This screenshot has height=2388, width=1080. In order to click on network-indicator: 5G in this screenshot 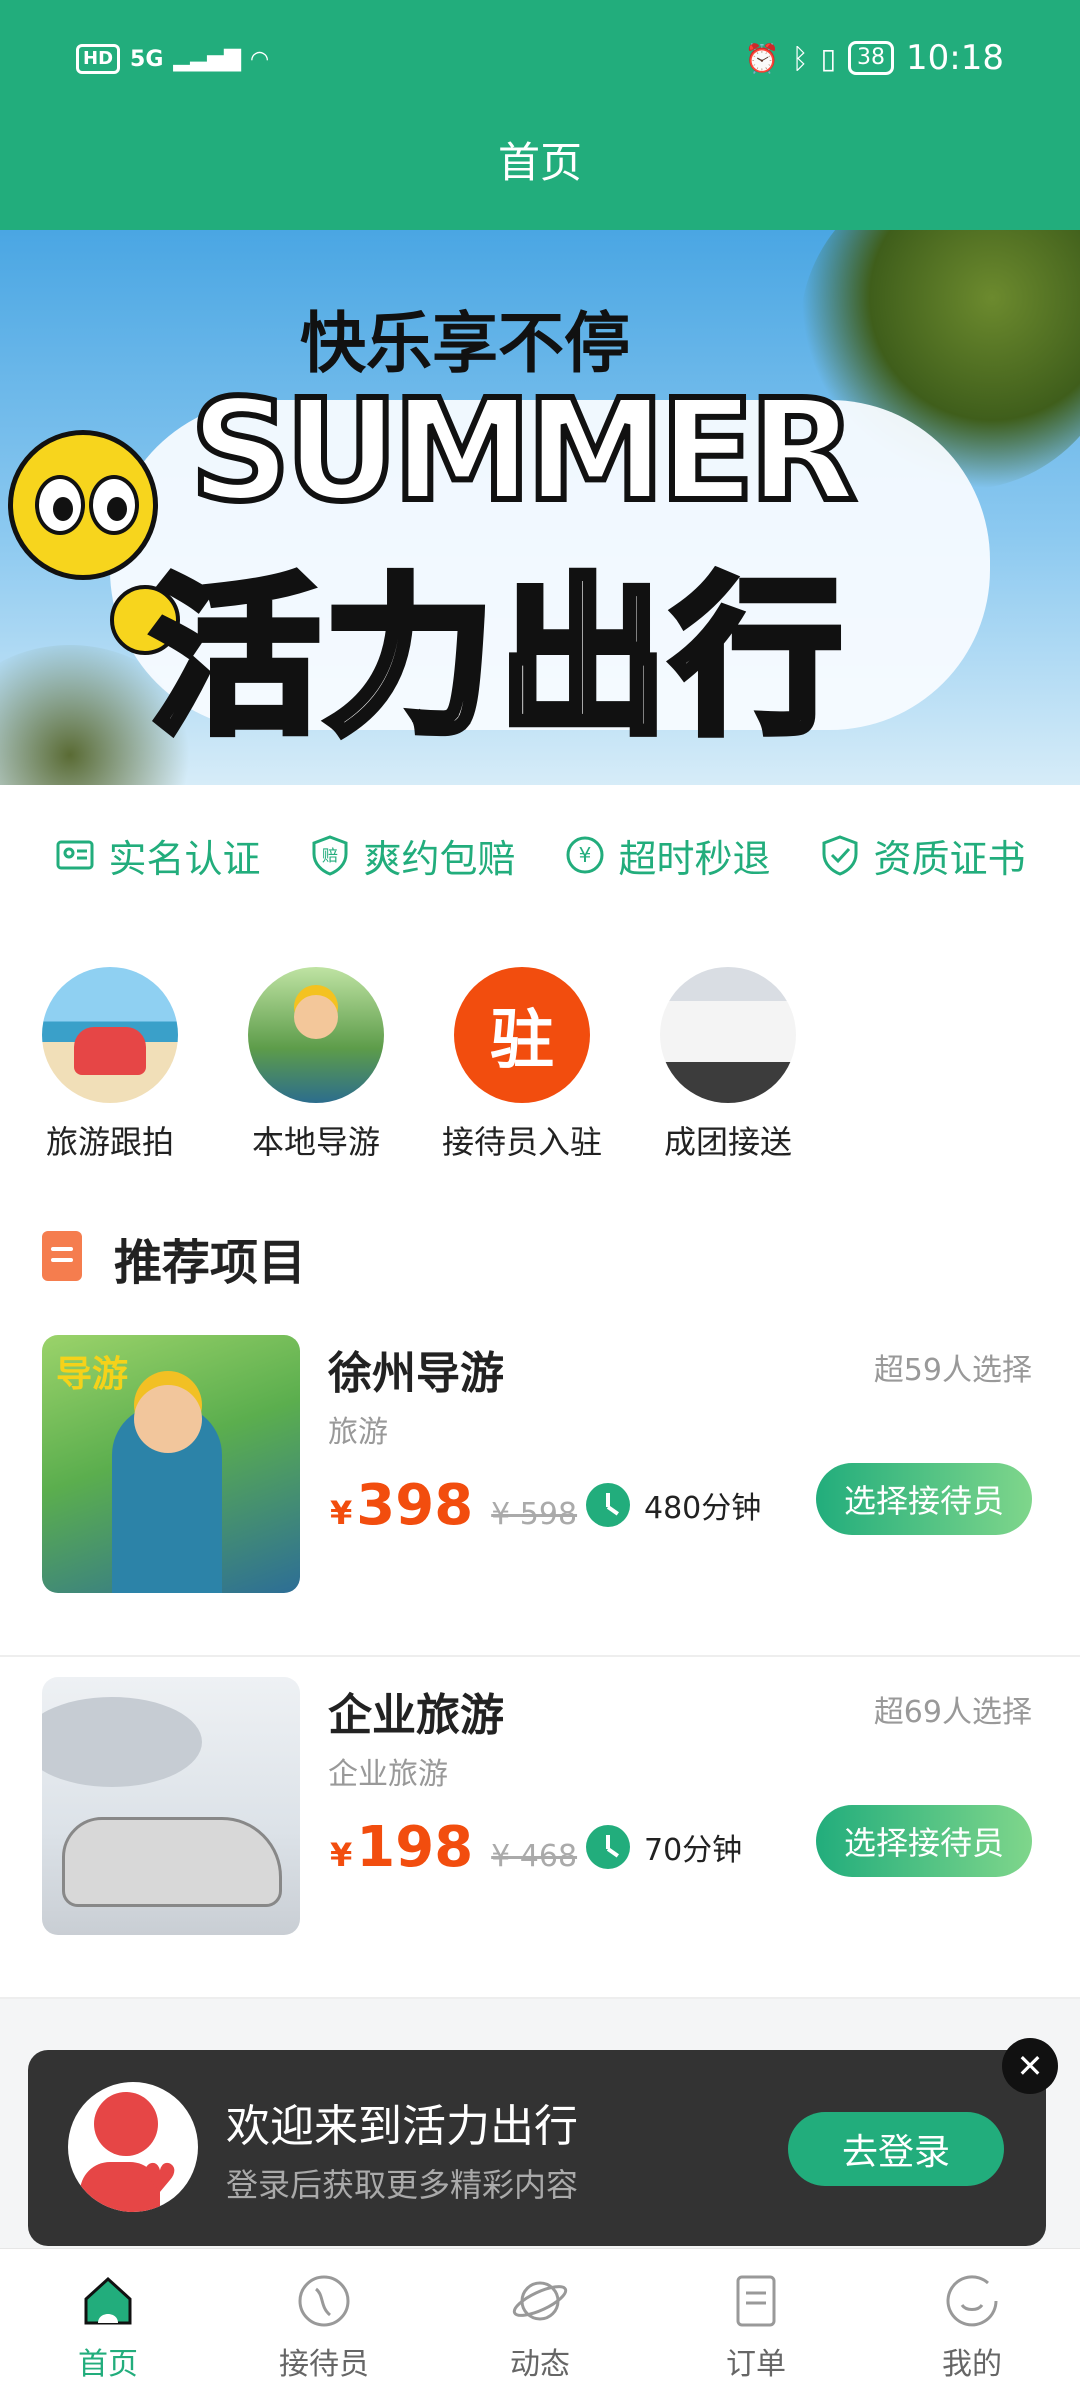, I will do `click(147, 59)`.